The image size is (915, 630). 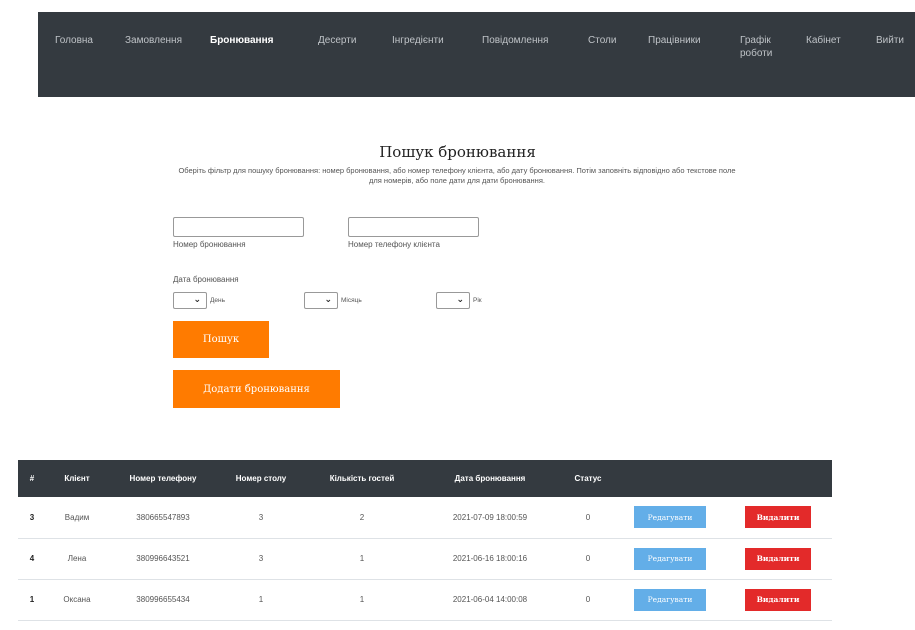 I want to click on nav-item-logout: Вийти, so click(x=890, y=40).